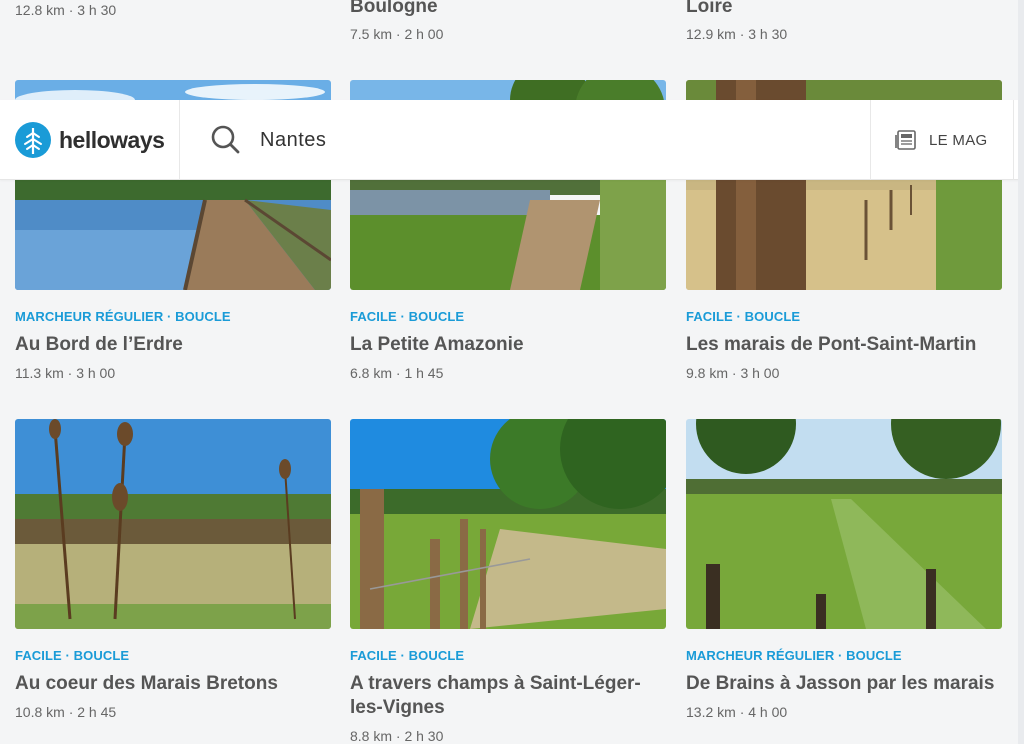 The width and height of the screenshot is (1024, 744). I want to click on card-meta: 13.2 km · 4 h 00, so click(737, 712).